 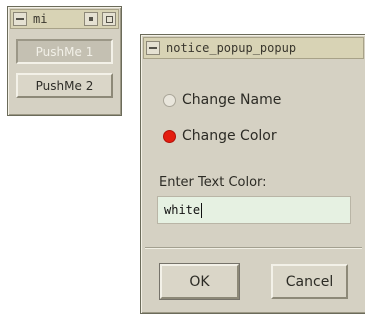 I want to click on minimize-icon, so click(x=91, y=19).